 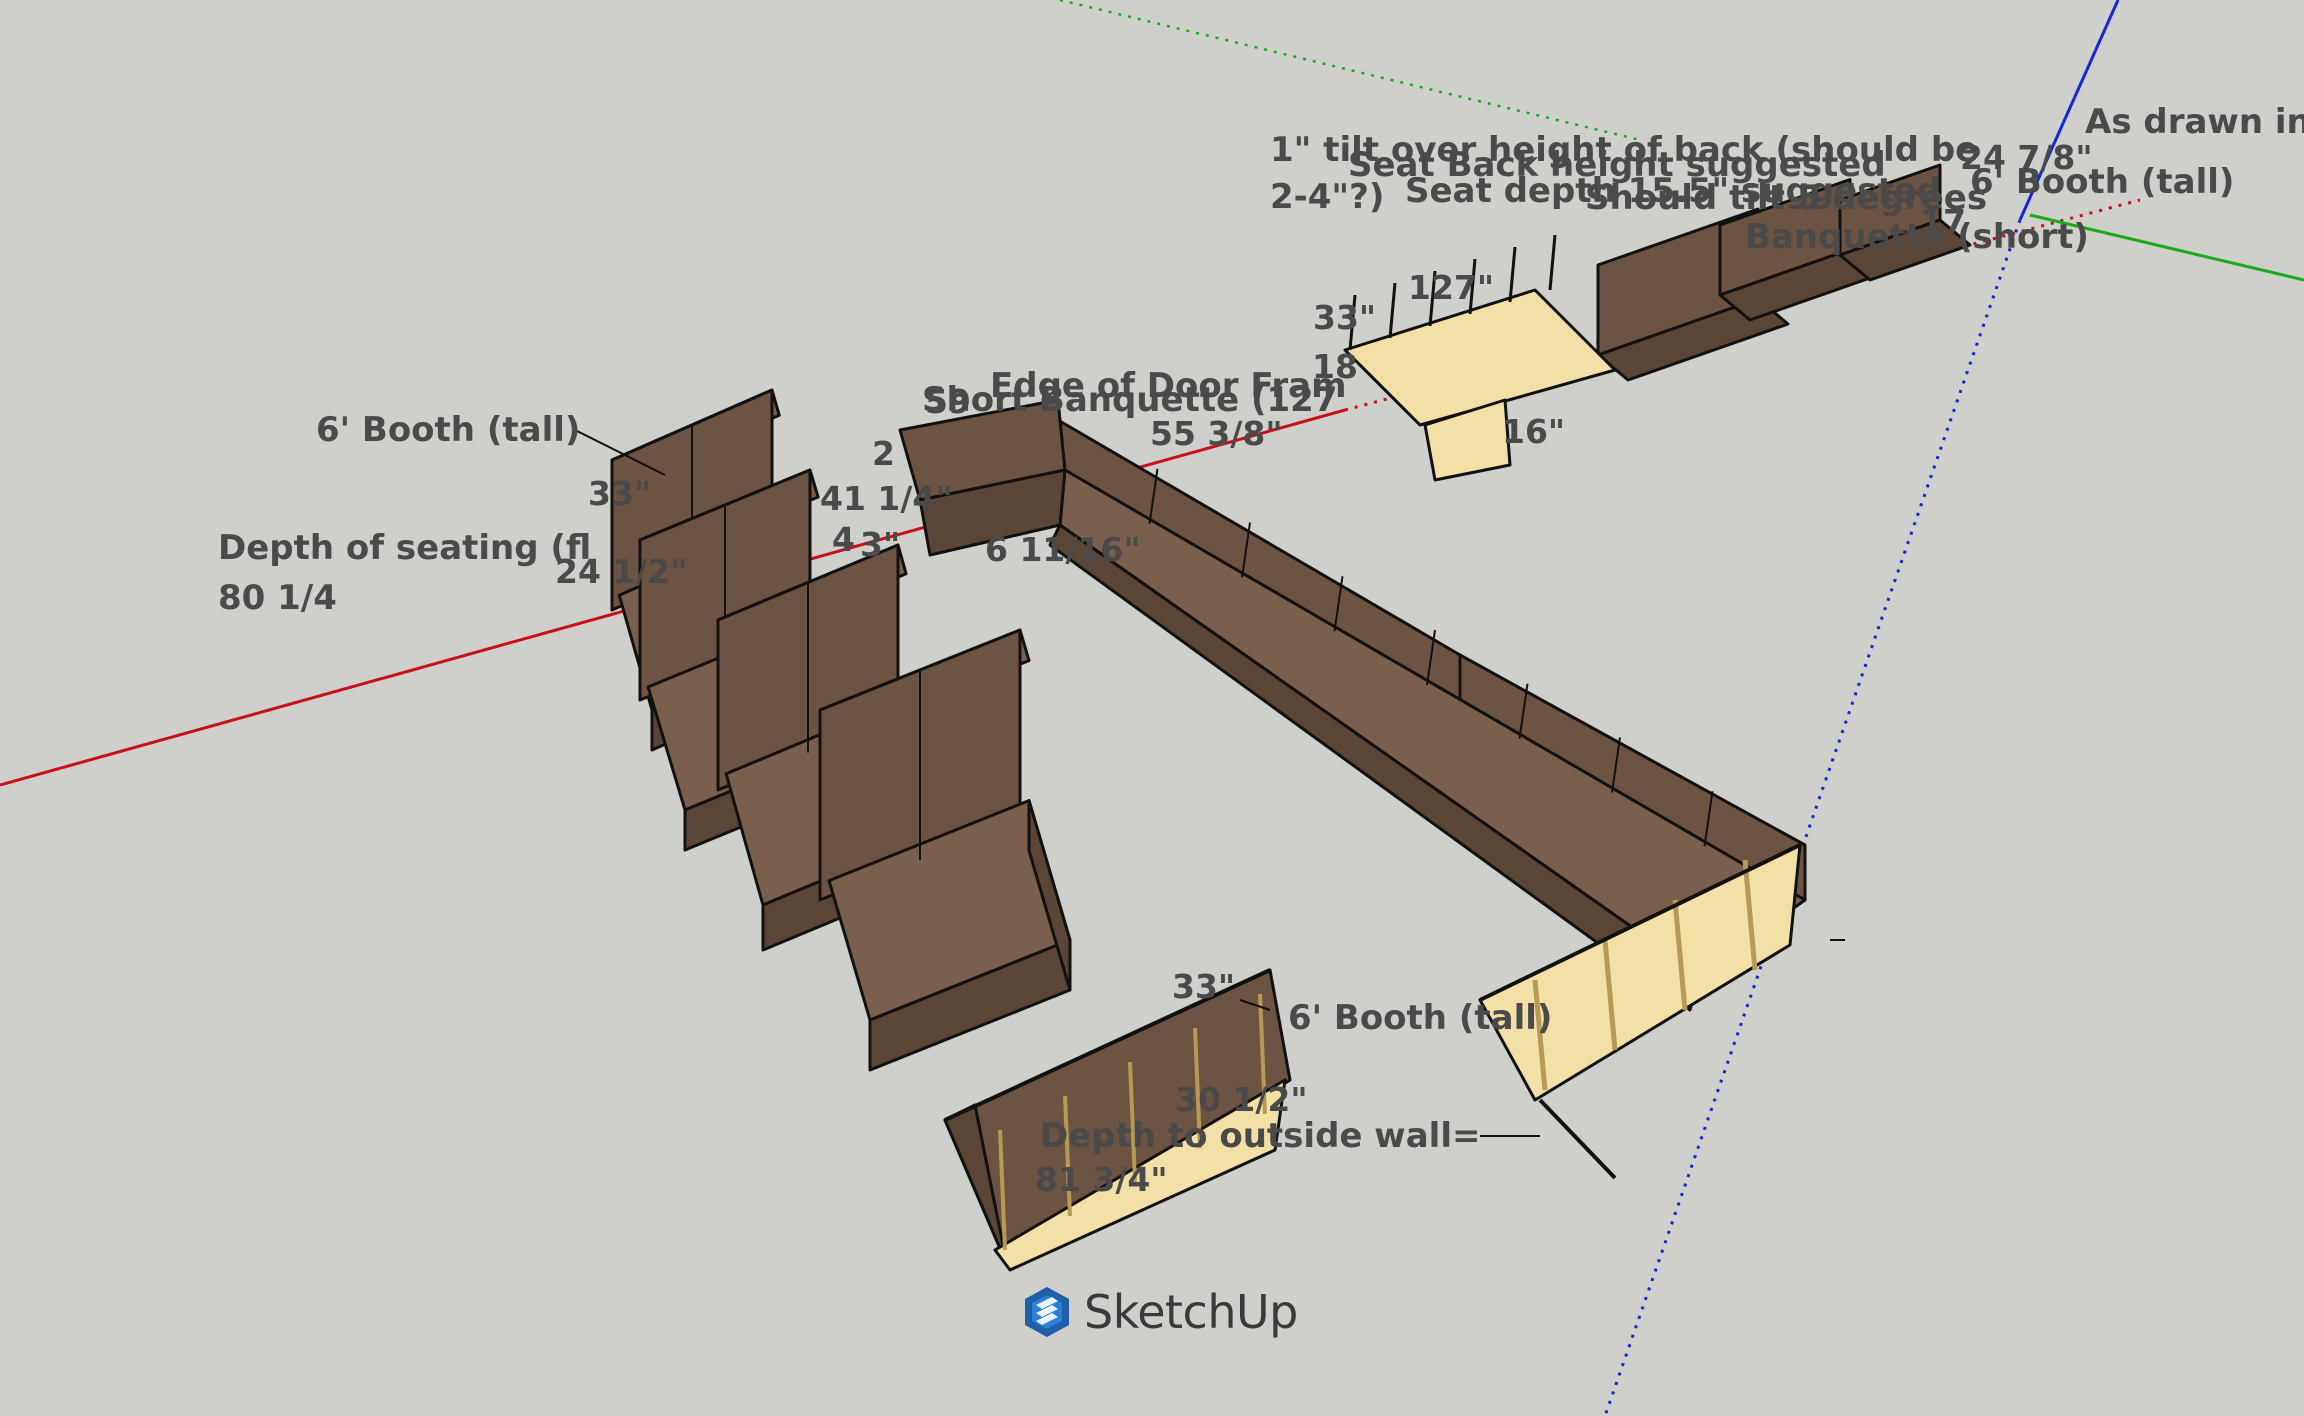 What do you see at coordinates (883, 453) in the screenshot?
I see `dim-2: 2` at bounding box center [883, 453].